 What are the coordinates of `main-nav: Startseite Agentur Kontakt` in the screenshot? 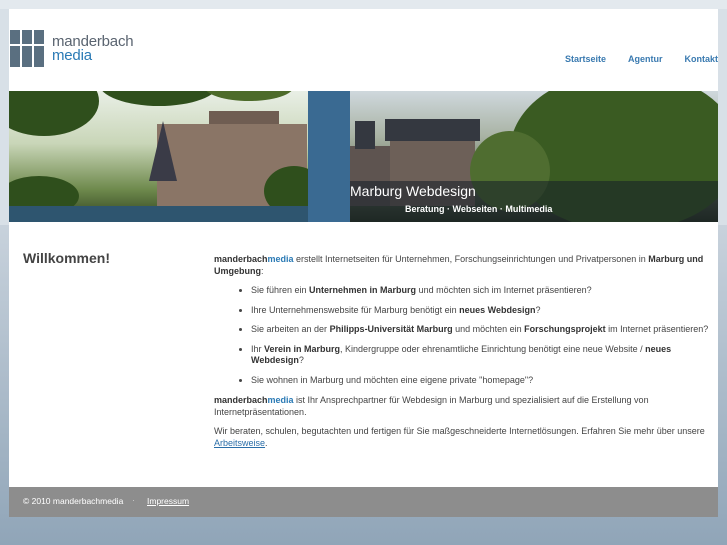 It's located at (641, 59).